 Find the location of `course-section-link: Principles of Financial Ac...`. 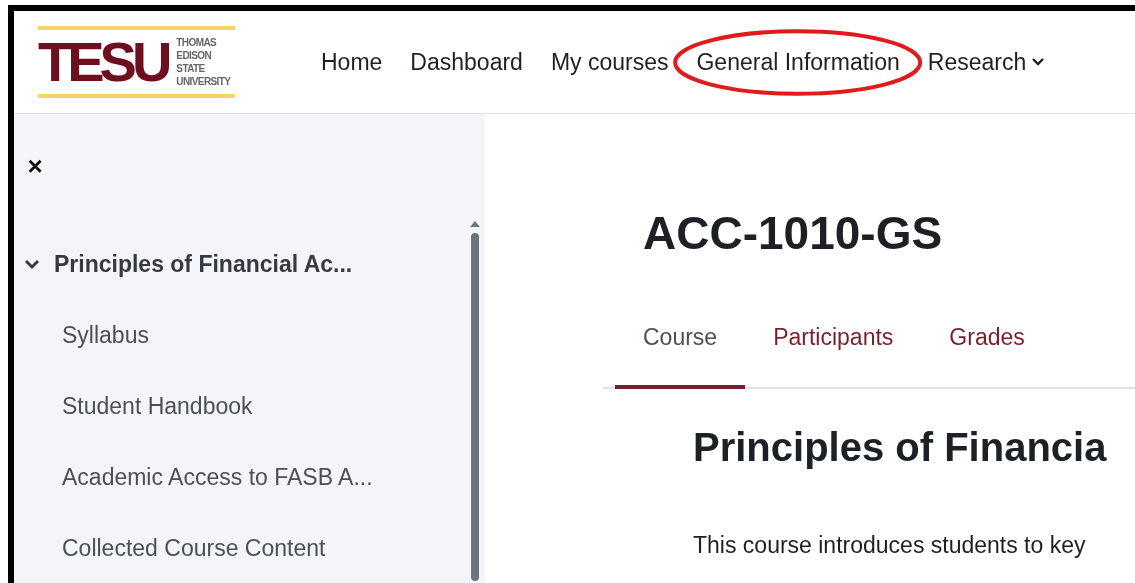

course-section-link: Principles of Financial Ac... is located at coordinates (254, 264).